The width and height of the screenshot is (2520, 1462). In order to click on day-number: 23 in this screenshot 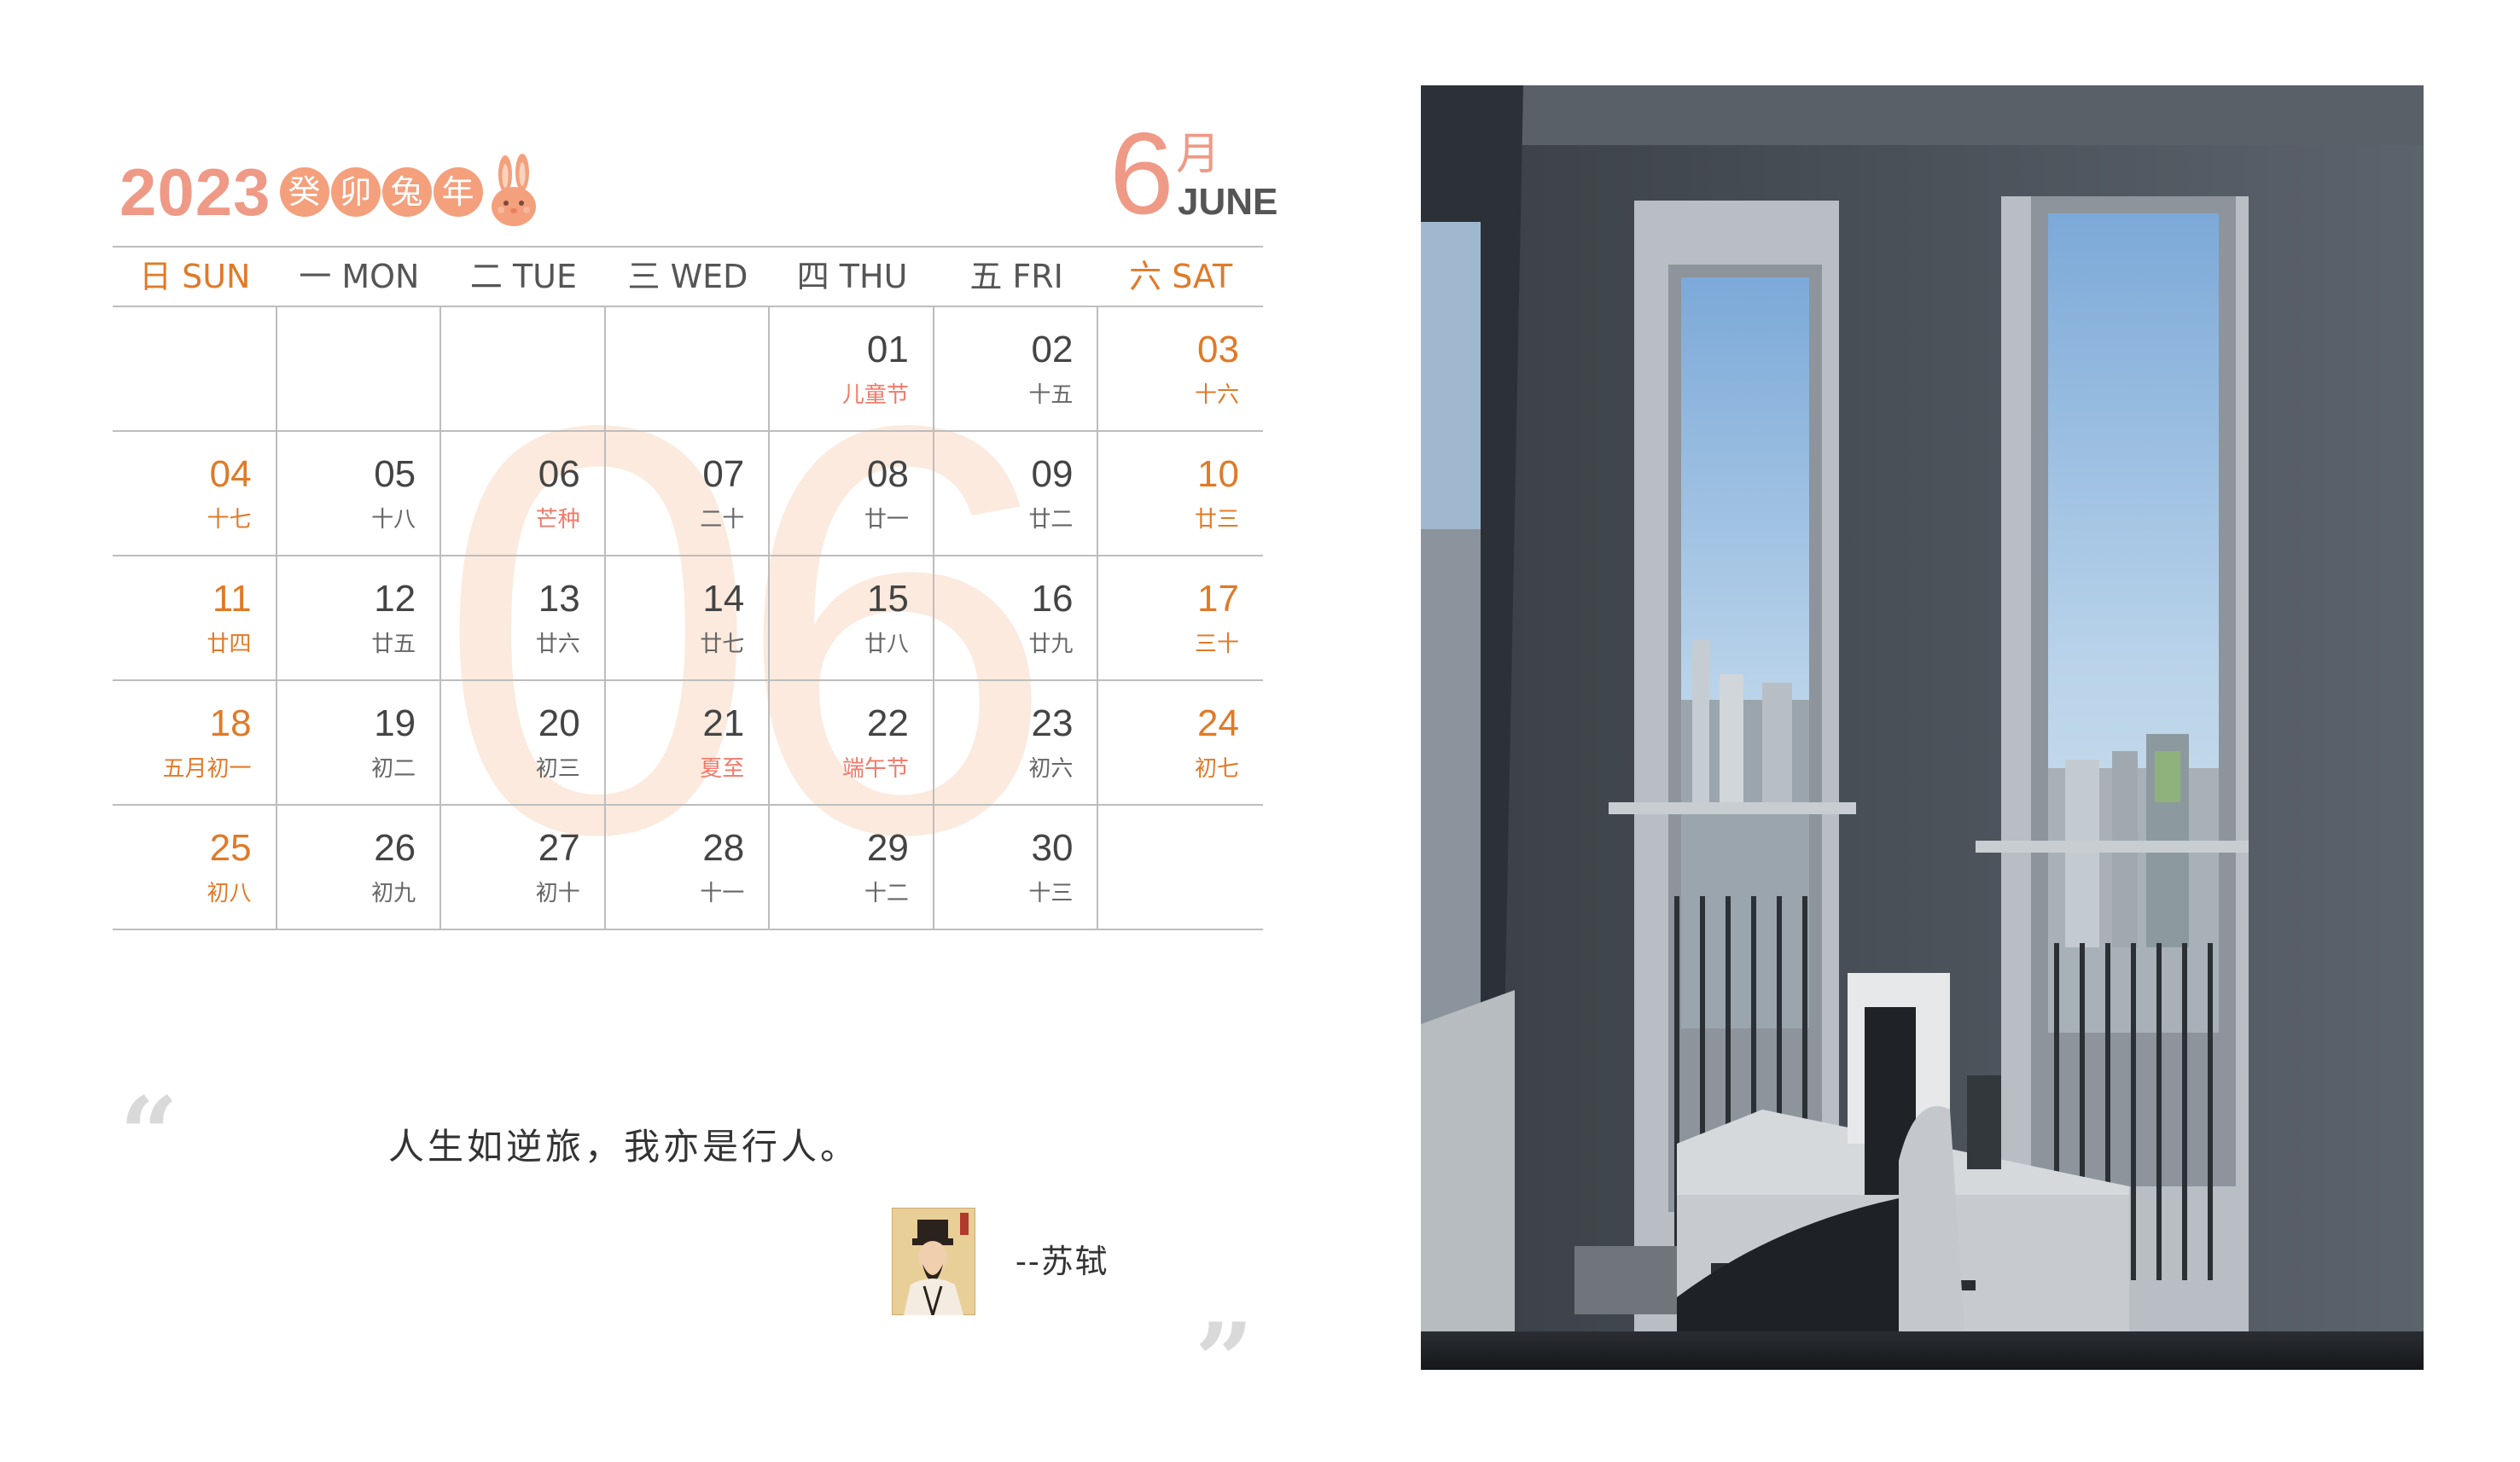, I will do `click(1052, 723)`.